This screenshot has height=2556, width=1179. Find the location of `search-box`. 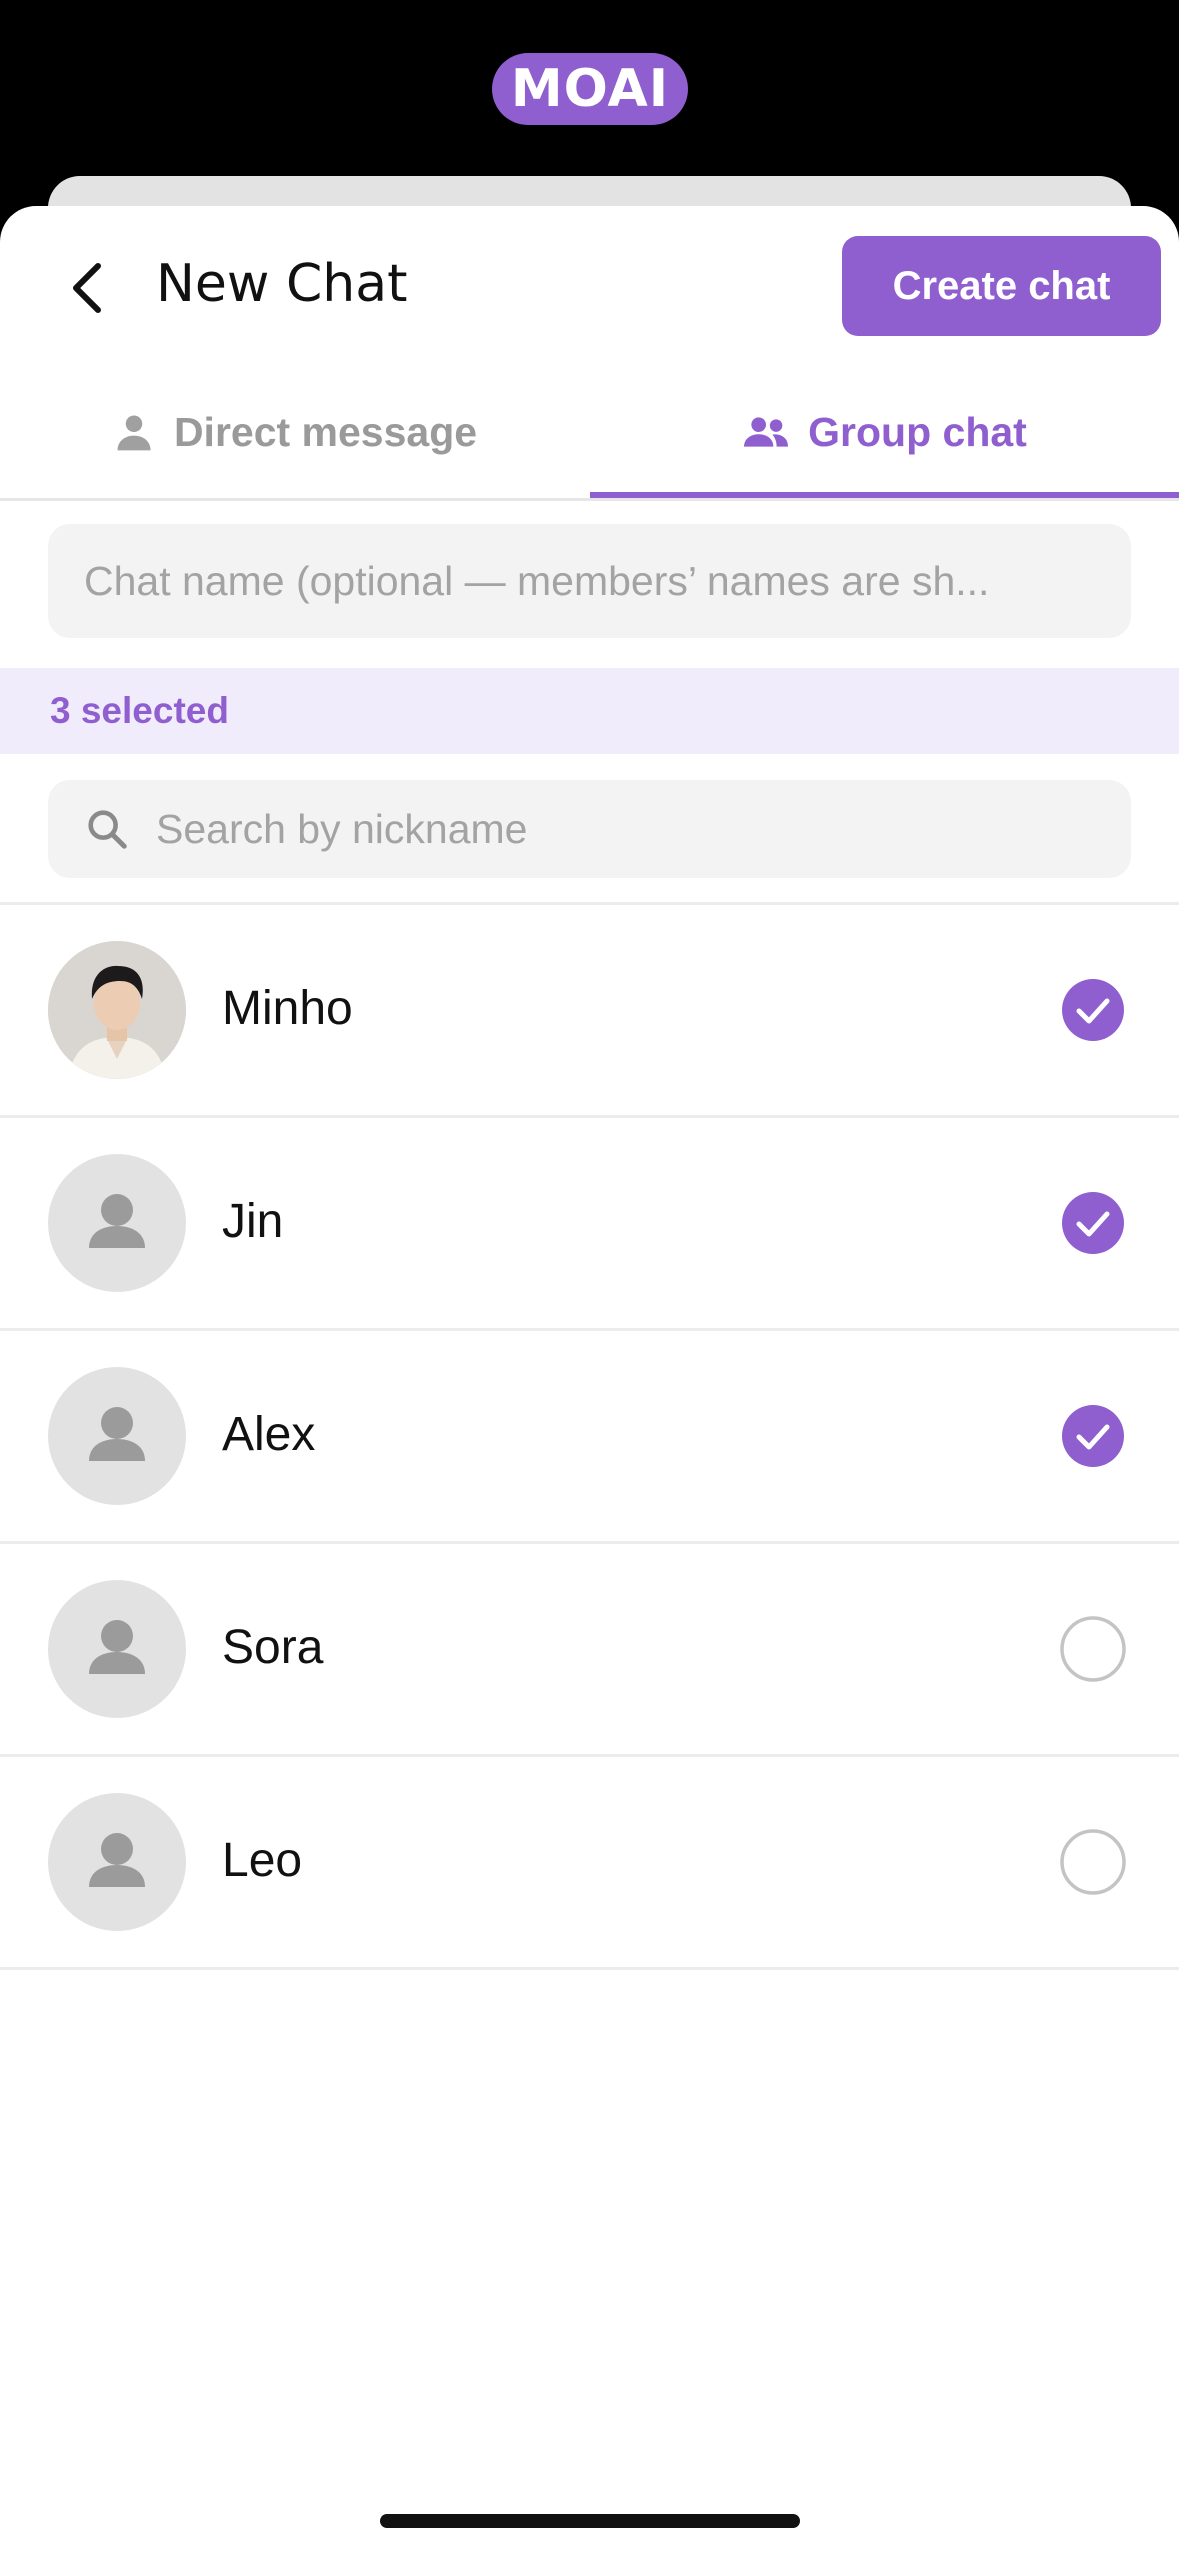

search-box is located at coordinates (589, 829).